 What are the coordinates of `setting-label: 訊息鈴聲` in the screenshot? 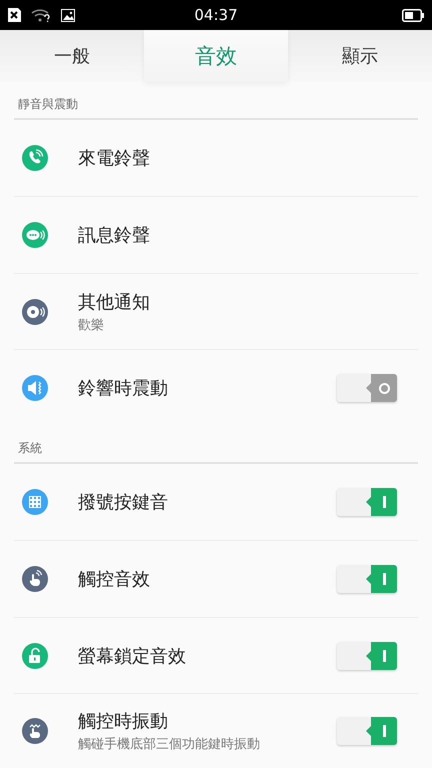 It's located at (248, 235).